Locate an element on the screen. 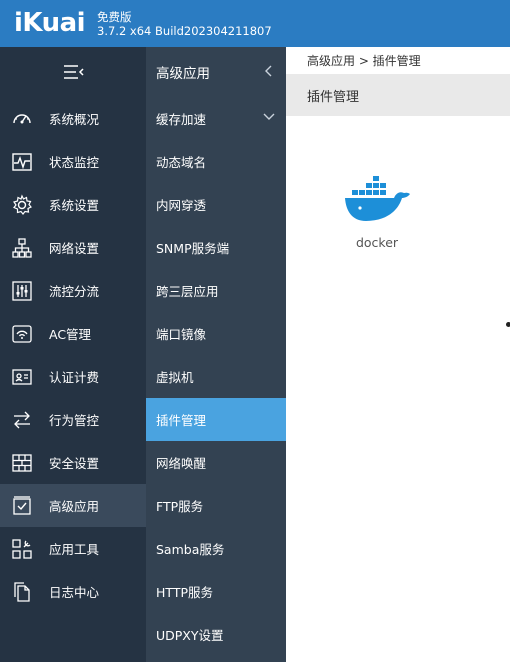 The image size is (510, 662). menu-collapse-icon is located at coordinates (74, 72).